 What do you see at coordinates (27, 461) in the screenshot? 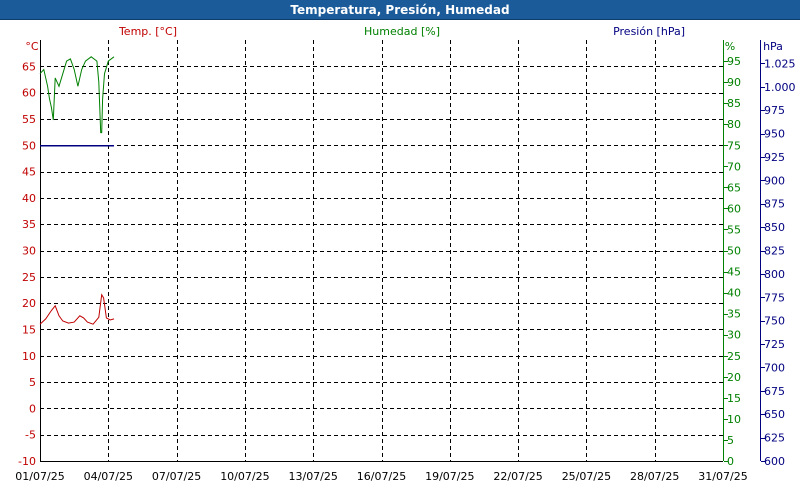
I see `temp-tick-label: -10` at bounding box center [27, 461].